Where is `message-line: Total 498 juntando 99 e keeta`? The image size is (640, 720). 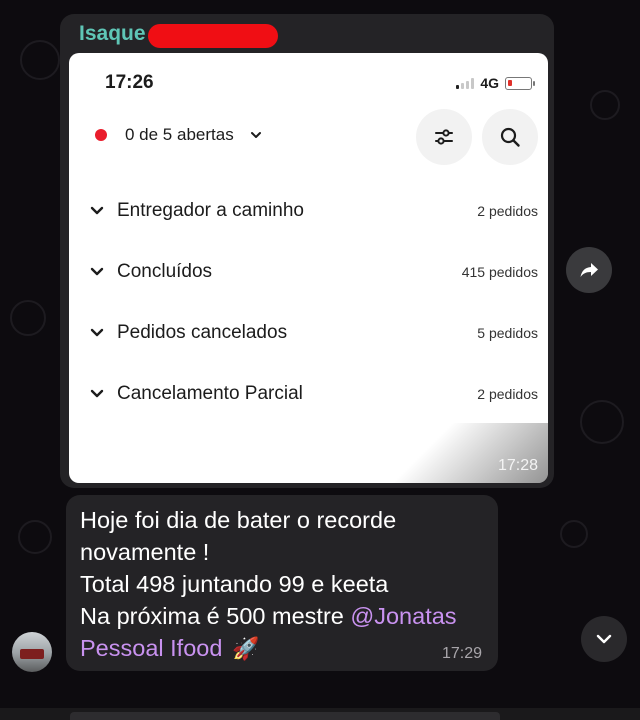
message-line: Total 498 juntando 99 e keeta is located at coordinates (234, 584).